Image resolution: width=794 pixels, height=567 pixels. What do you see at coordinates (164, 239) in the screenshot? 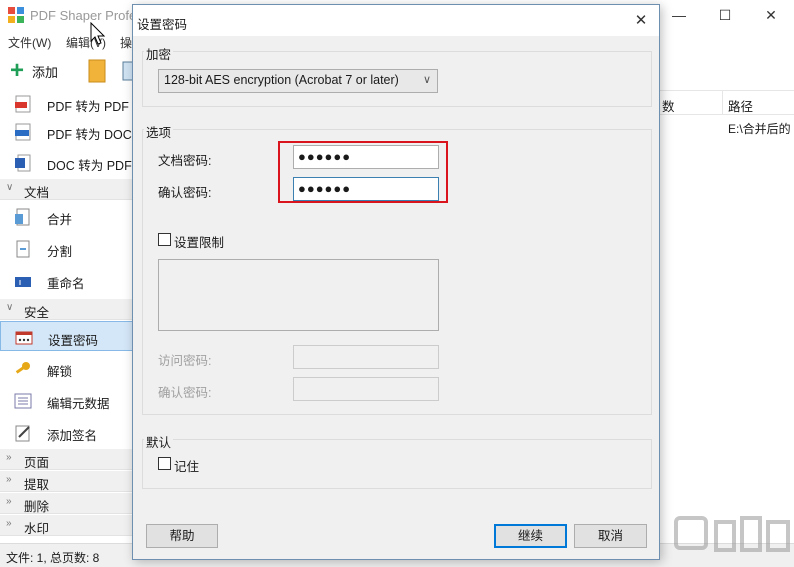
I see `restrict-checkbox` at bounding box center [164, 239].